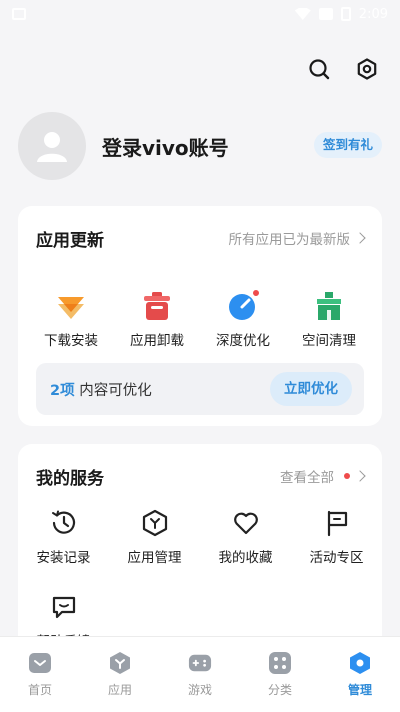 The image size is (400, 712). I want to click on search-button, so click(319, 69).